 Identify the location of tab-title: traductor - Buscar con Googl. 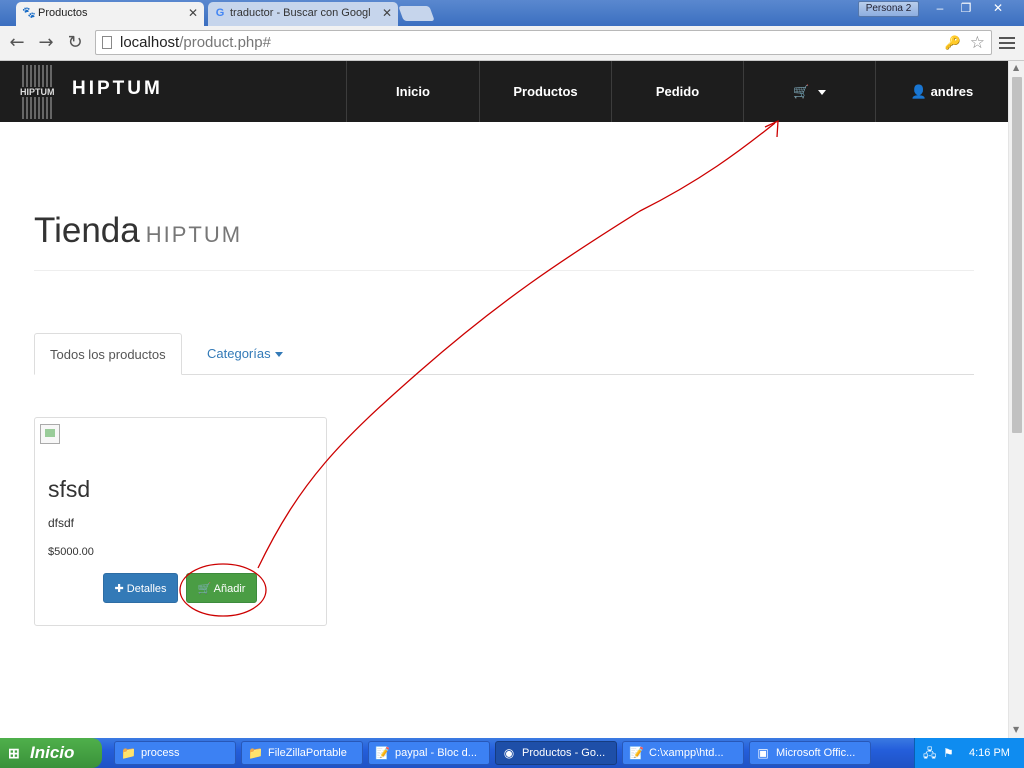
(300, 13).